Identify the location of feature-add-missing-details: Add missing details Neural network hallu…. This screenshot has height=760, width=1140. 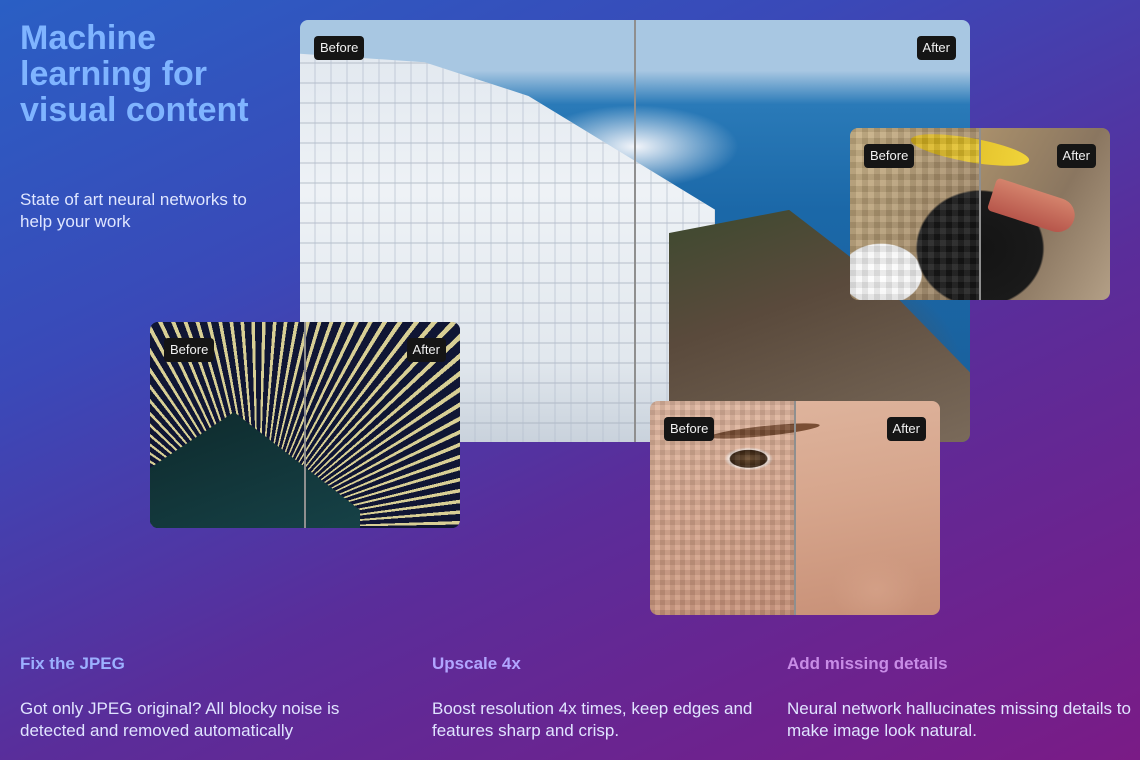
(963, 698).